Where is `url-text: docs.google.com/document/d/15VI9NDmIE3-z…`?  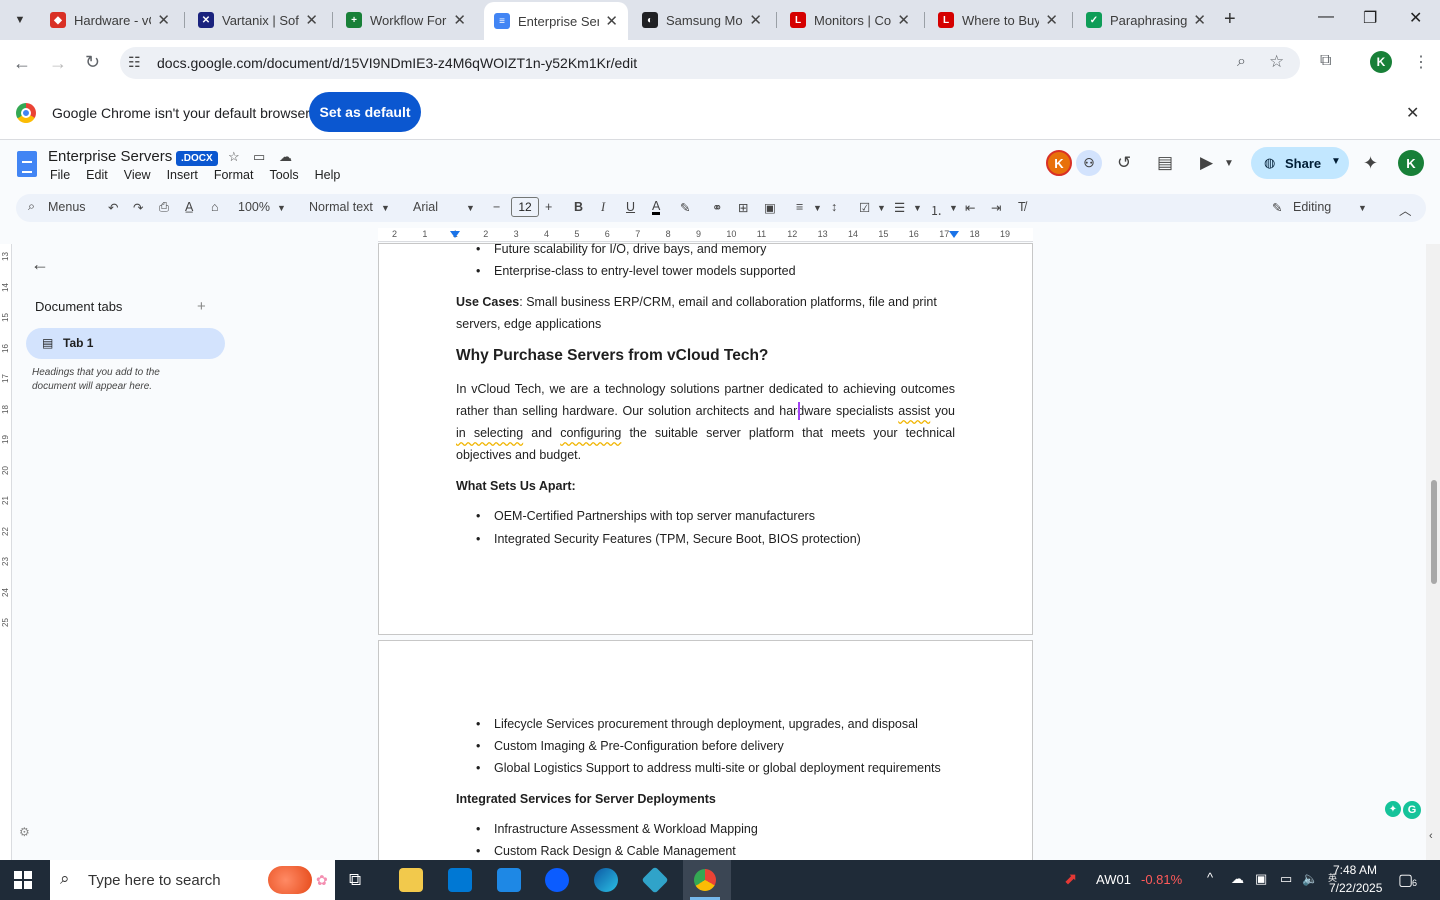
url-text: docs.google.com/document/d/15VI9NDmIE3-z… is located at coordinates (397, 63).